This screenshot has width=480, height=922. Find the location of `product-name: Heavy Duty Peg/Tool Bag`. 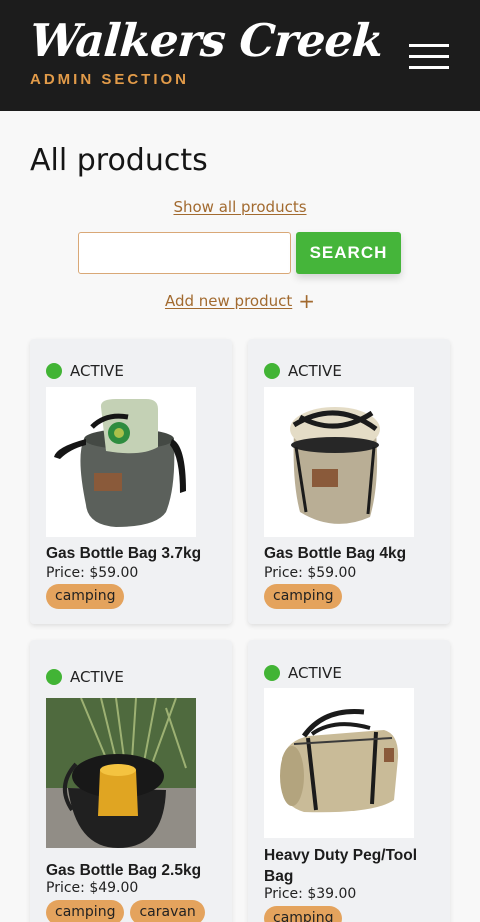

product-name: Heavy Duty Peg/Tool Bag is located at coordinates (351, 866).